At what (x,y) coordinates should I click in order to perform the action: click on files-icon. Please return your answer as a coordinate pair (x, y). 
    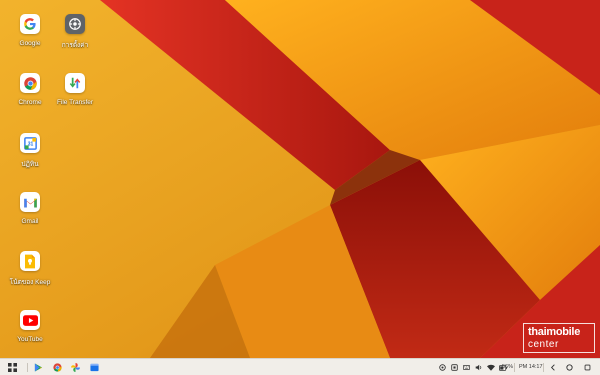
    Looking at the image, I should click on (94, 367).